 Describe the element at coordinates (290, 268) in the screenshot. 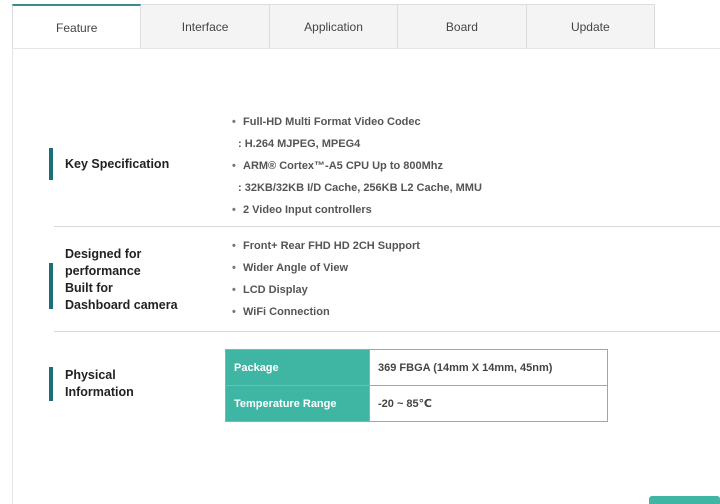

I see `list-item: • Wider Angle of View` at that location.